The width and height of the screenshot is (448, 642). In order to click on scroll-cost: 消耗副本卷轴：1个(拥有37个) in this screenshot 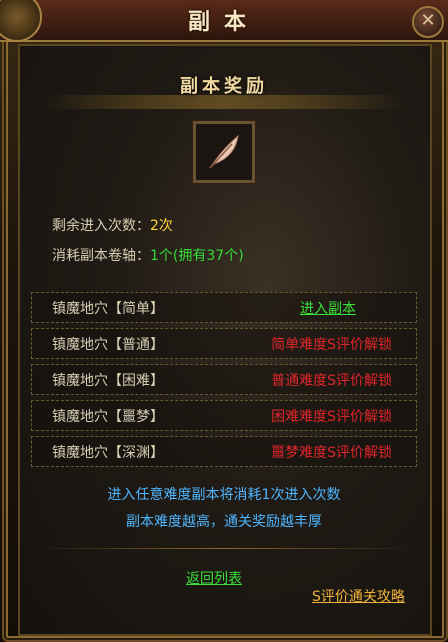, I will do `click(148, 255)`.